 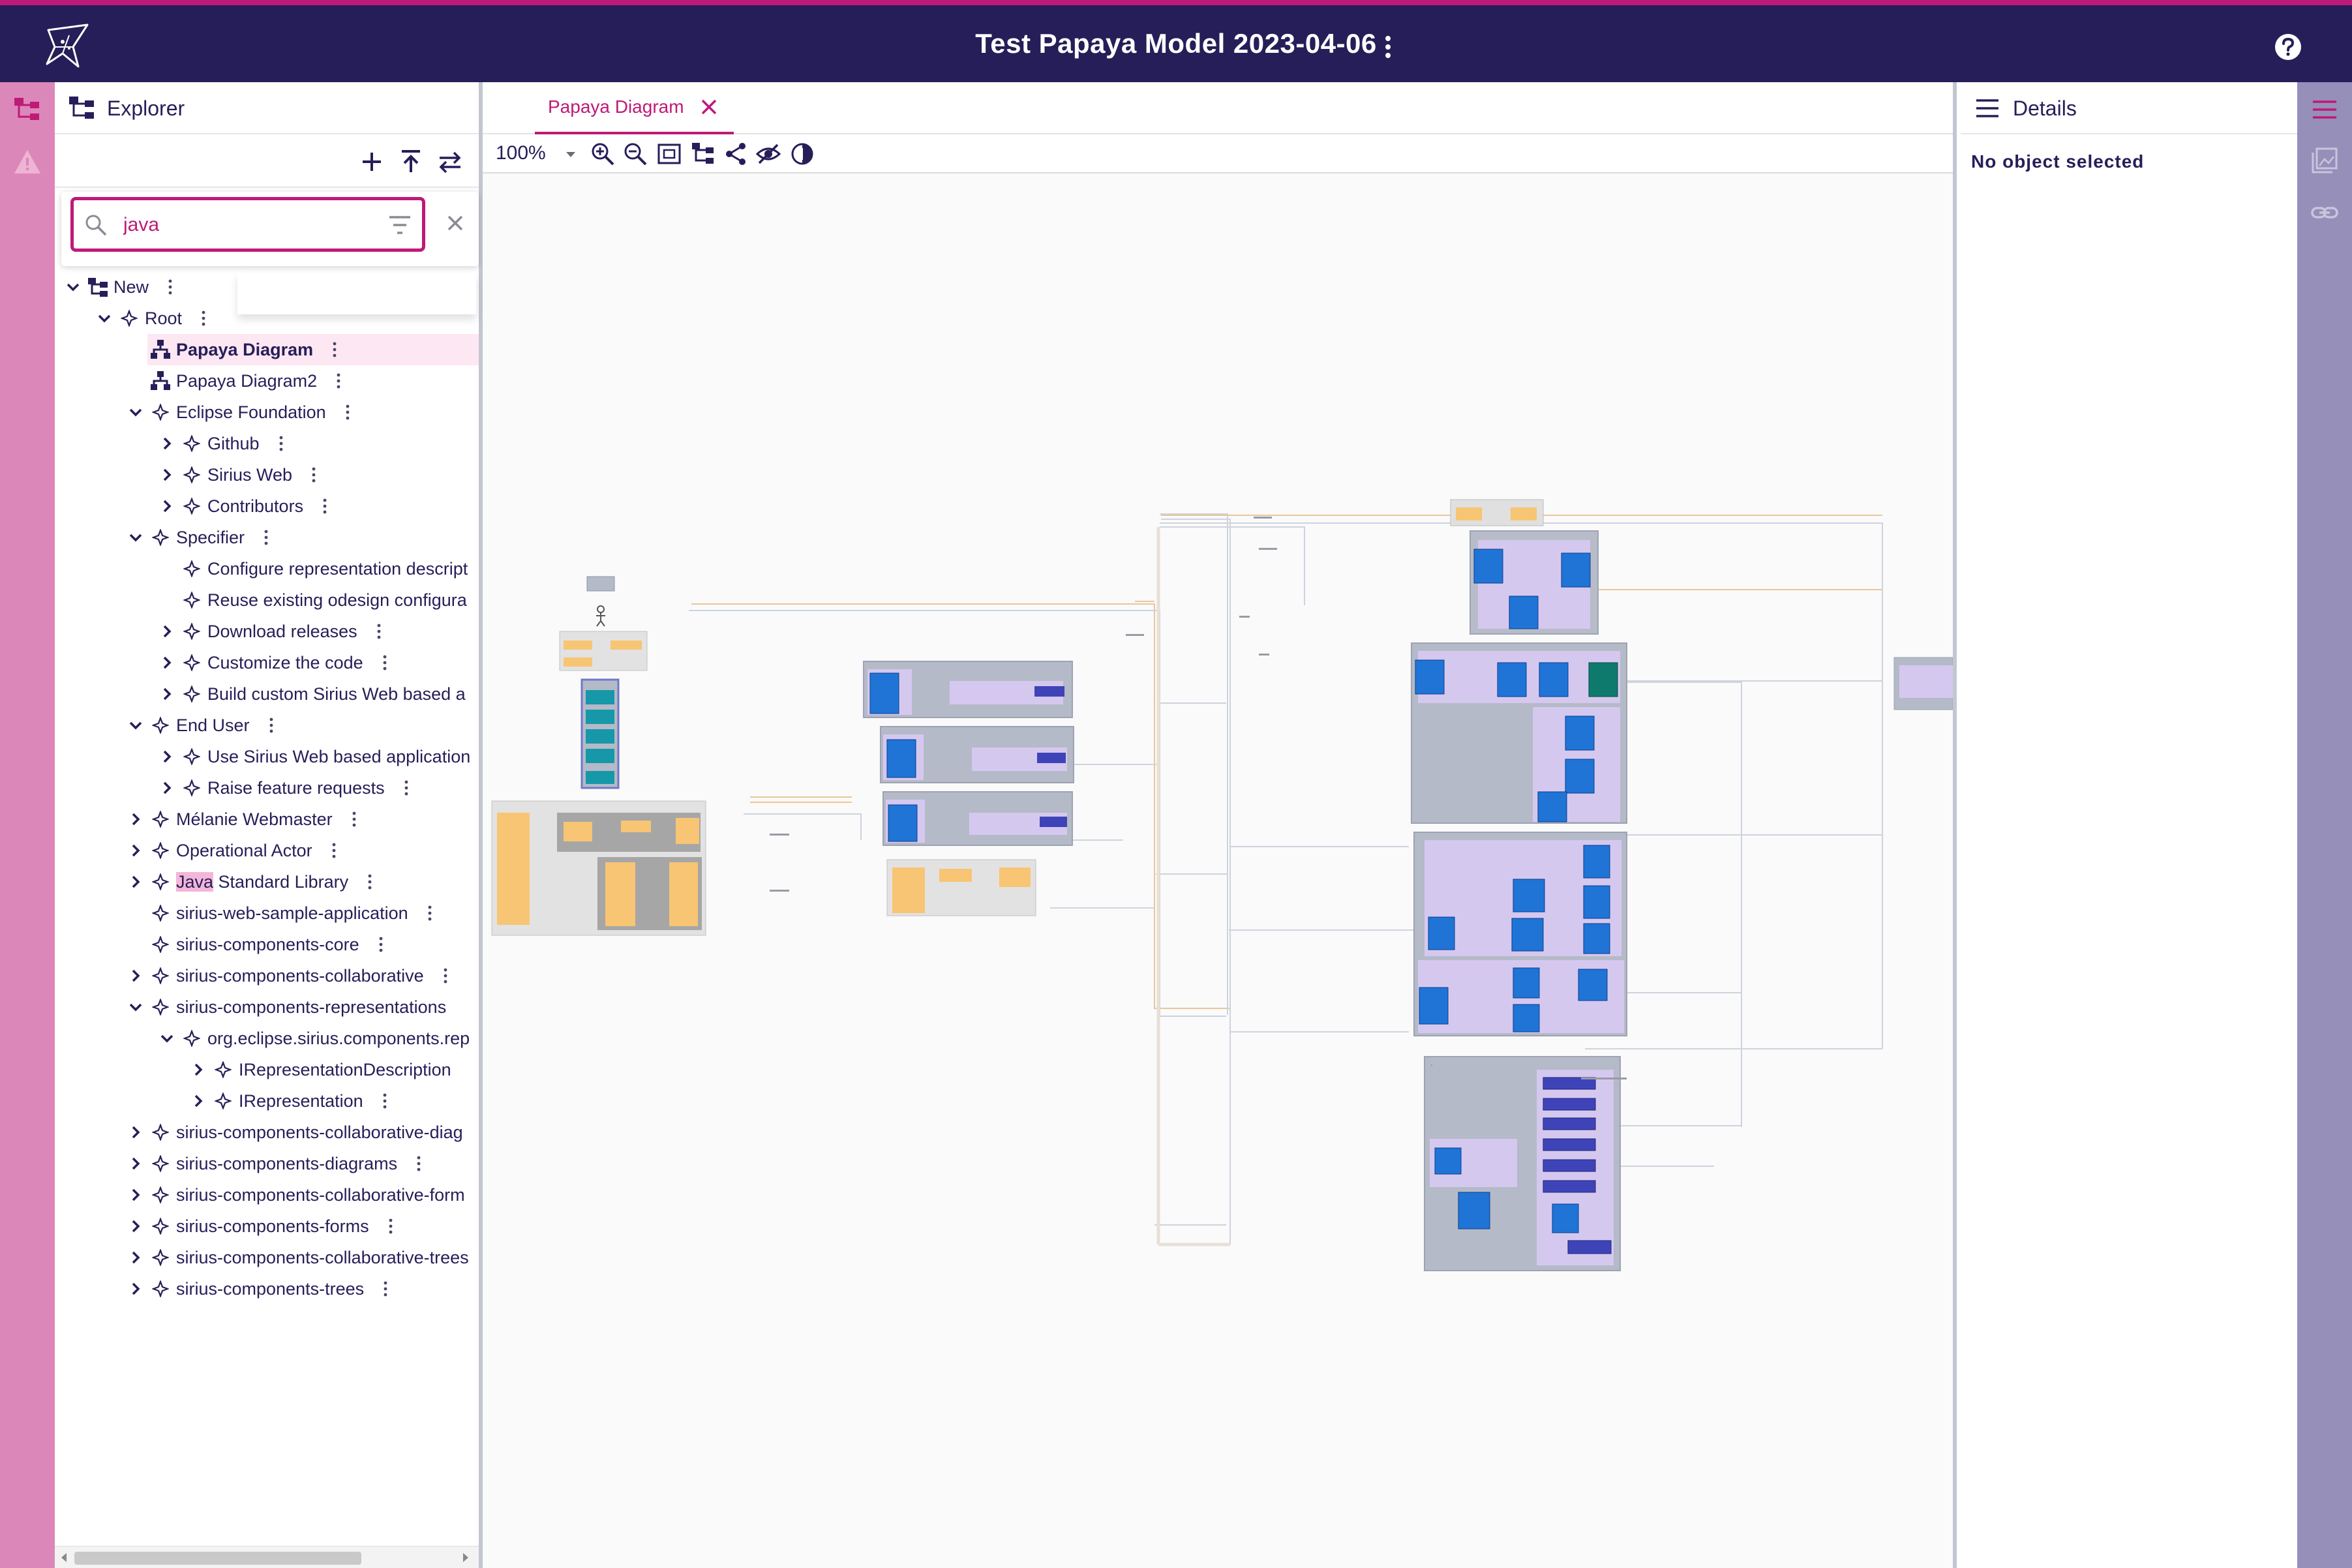 I want to click on tree-item: Operational Actor, so click(x=267, y=850).